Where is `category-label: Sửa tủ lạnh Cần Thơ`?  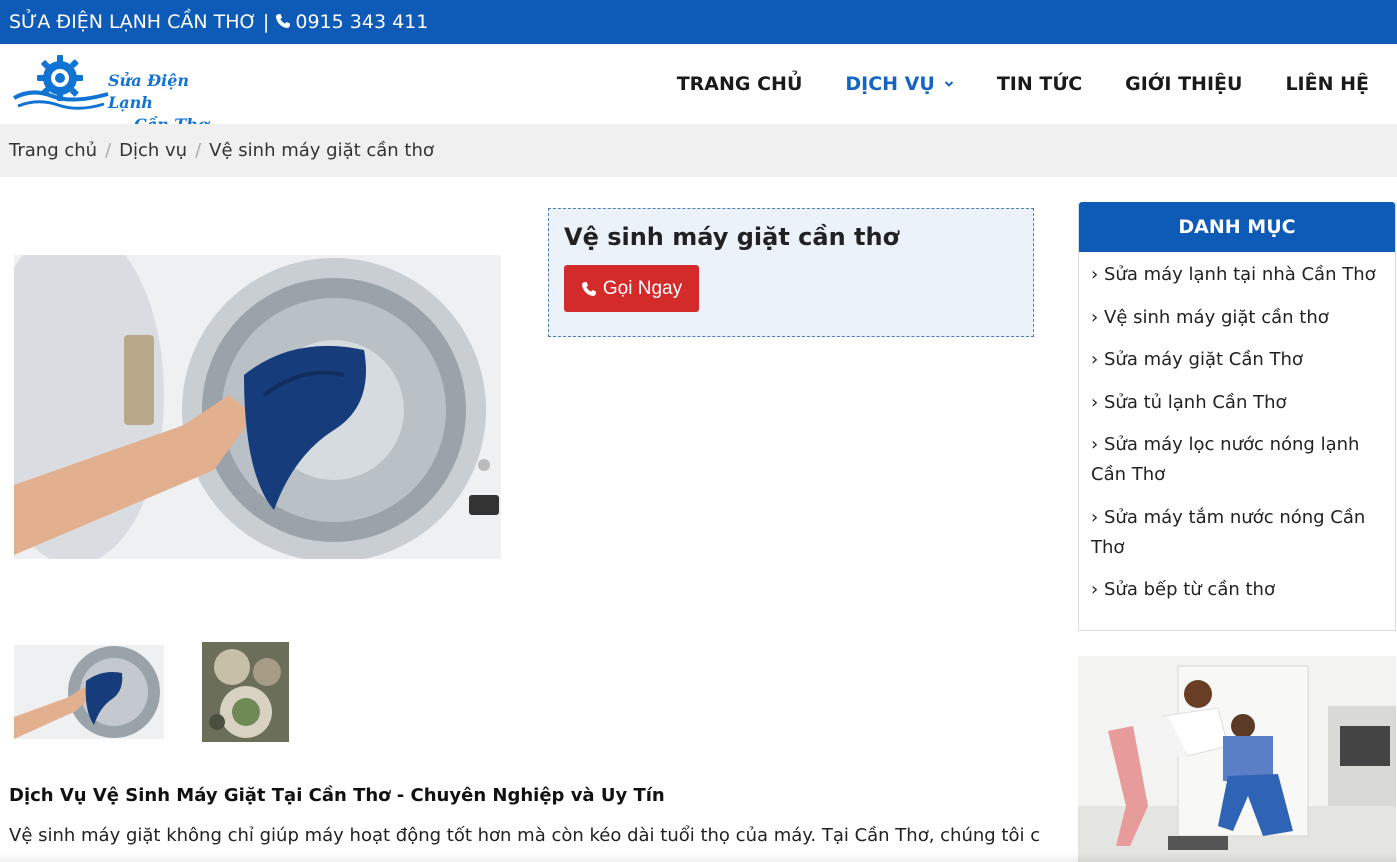
category-label: Sửa tủ lạnh Cần Thơ is located at coordinates (1195, 402).